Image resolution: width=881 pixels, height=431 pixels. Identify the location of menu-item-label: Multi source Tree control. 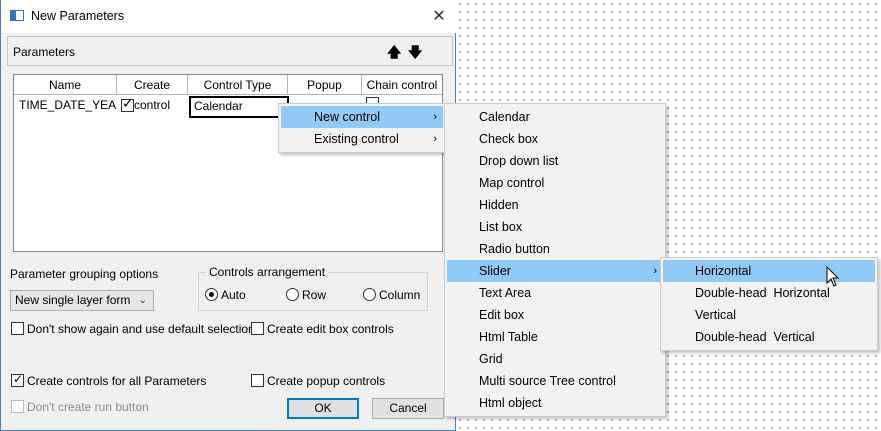
(547, 381).